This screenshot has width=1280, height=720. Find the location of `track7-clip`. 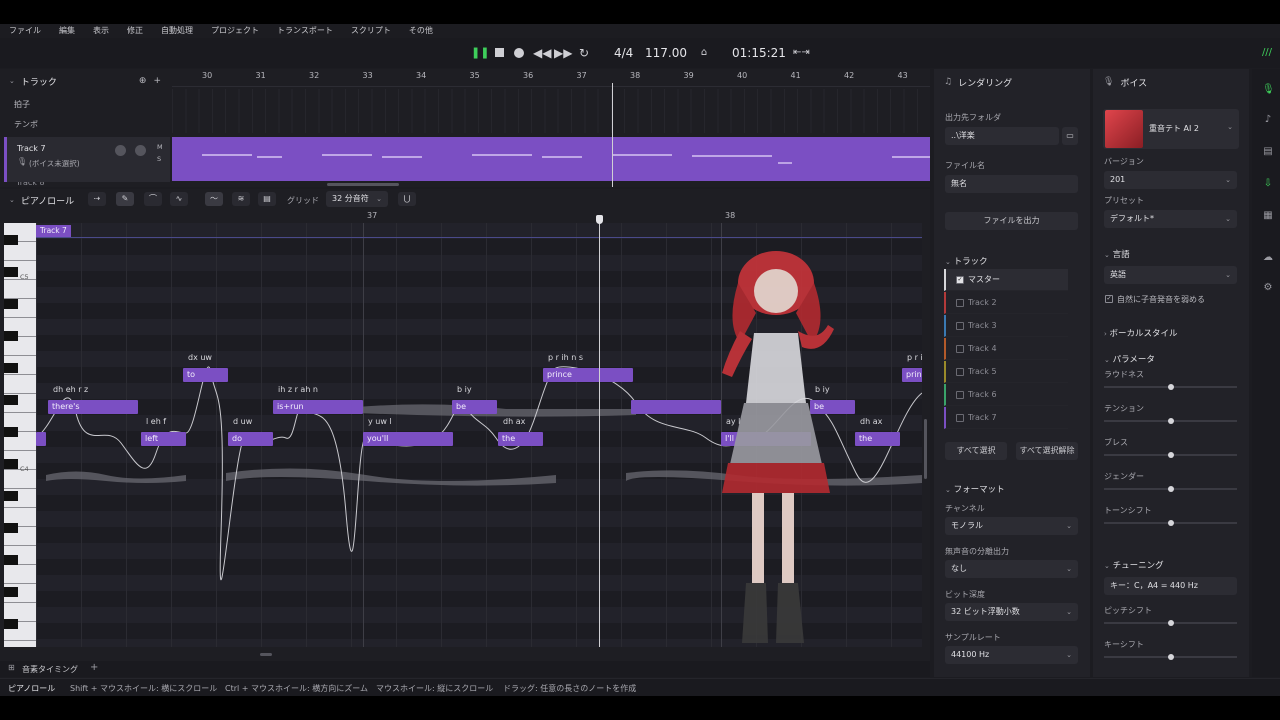

track7-clip is located at coordinates (551, 159).